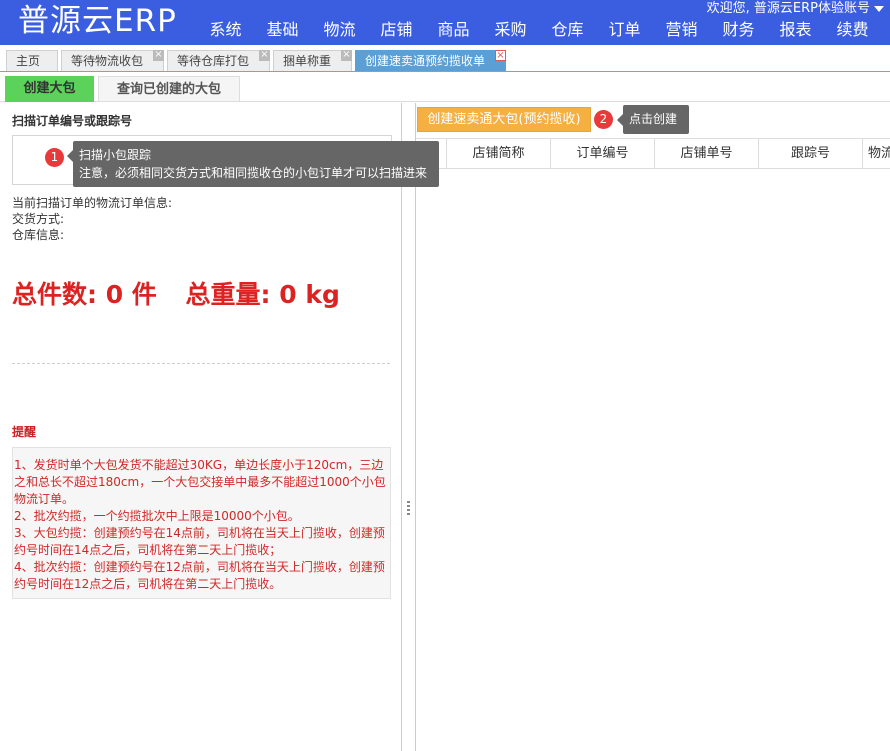  Describe the element at coordinates (339, 30) in the screenshot. I see `nav-item-logistics: 物流` at that location.